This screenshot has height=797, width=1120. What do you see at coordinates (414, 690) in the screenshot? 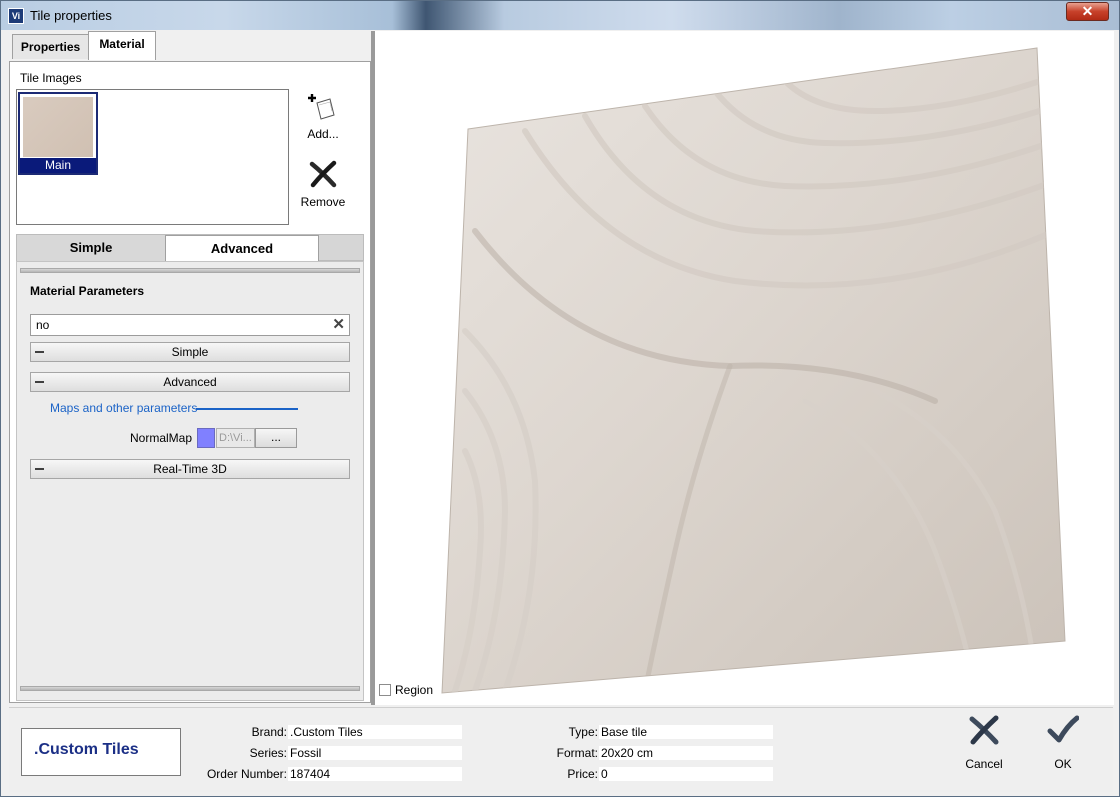
I see `region-label: Region` at bounding box center [414, 690].